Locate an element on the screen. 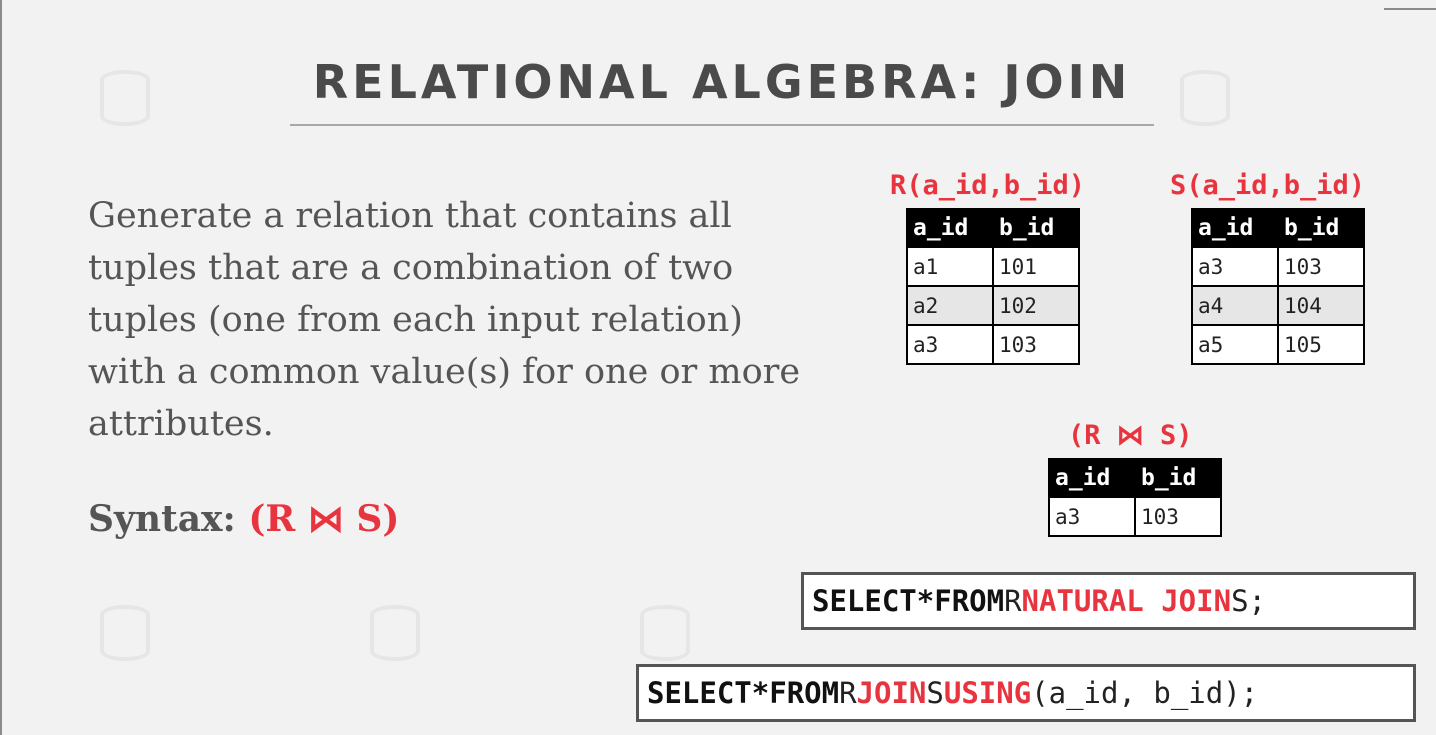 The width and height of the screenshot is (1436, 735). table-row: a2 102 is located at coordinates (993, 305).